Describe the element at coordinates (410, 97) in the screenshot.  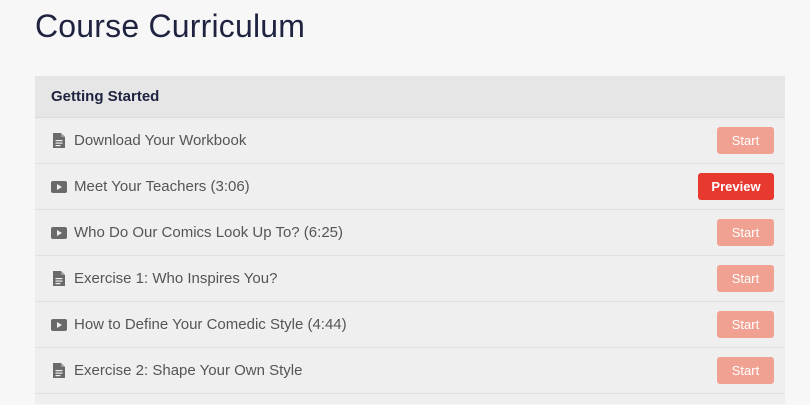
I see `section-header: Getting Started` at that location.